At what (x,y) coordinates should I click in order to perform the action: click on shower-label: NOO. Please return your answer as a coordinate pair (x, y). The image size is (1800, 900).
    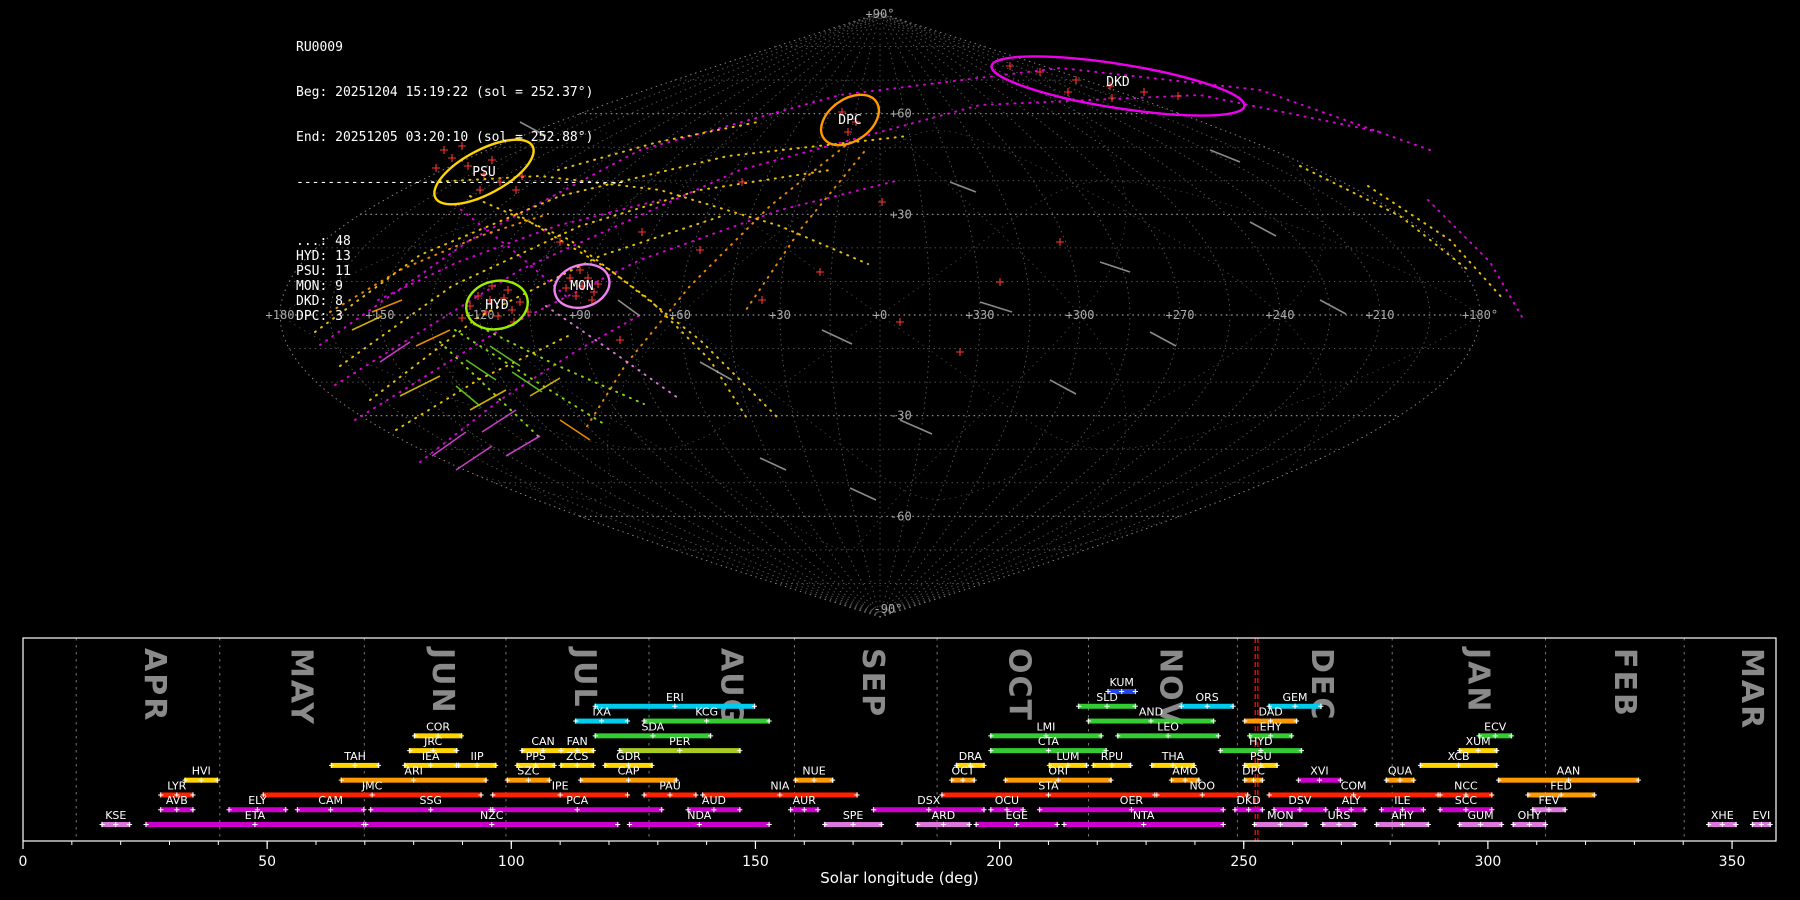
    Looking at the image, I should click on (1202, 785).